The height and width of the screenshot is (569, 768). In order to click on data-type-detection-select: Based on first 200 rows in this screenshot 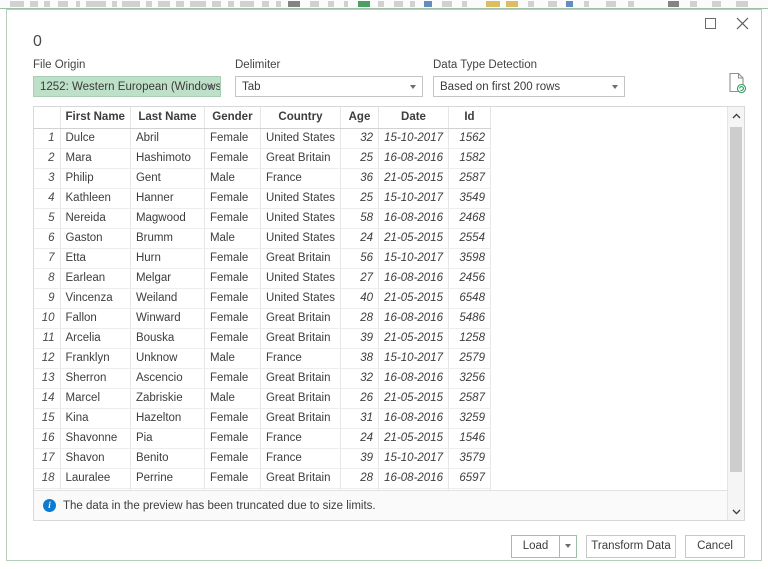, I will do `click(529, 86)`.